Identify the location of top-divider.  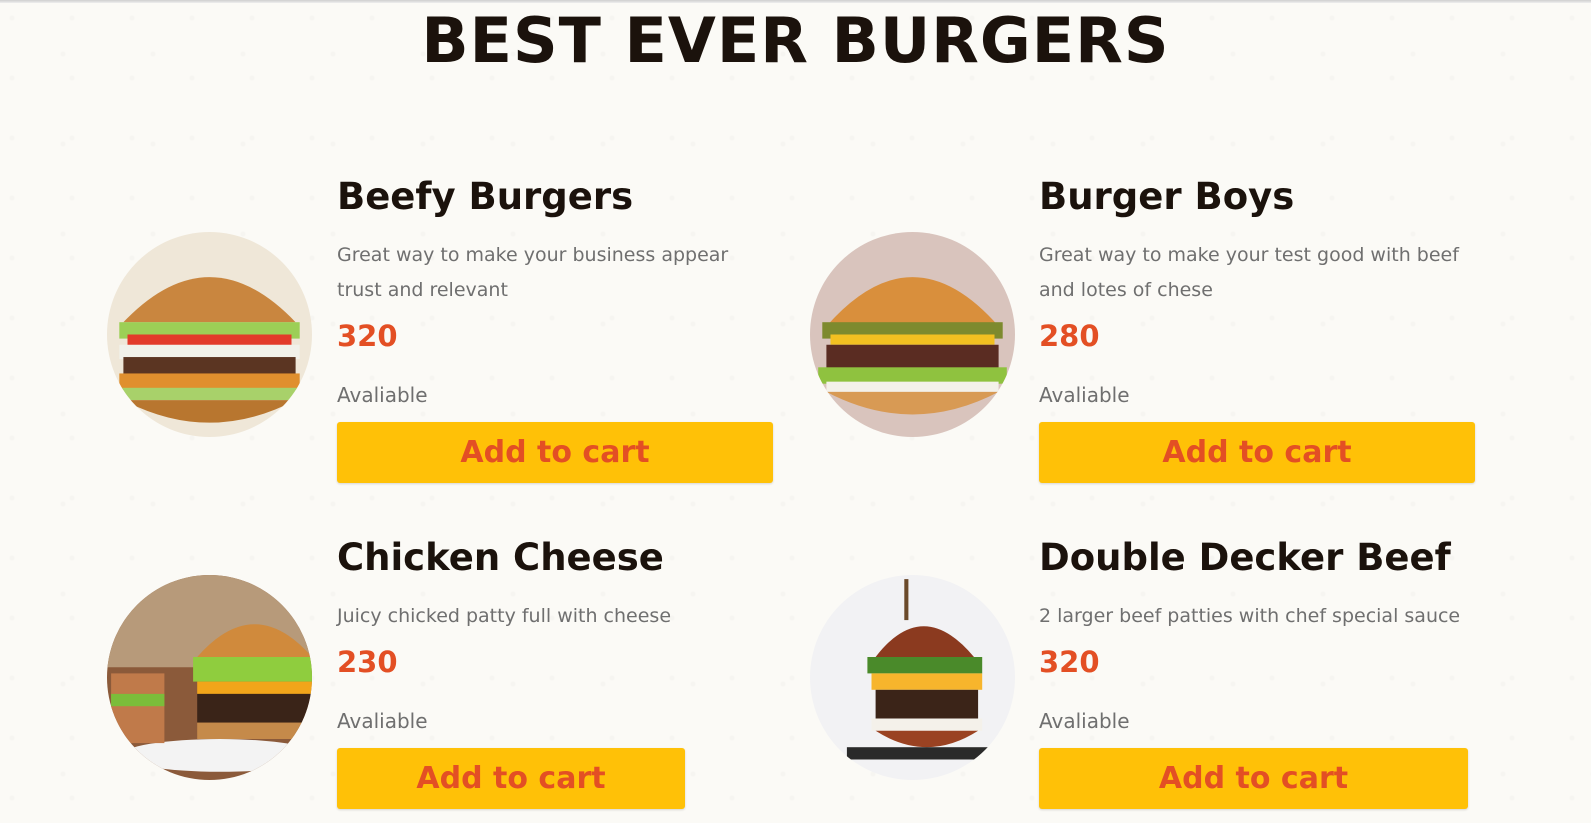
(795, 1).